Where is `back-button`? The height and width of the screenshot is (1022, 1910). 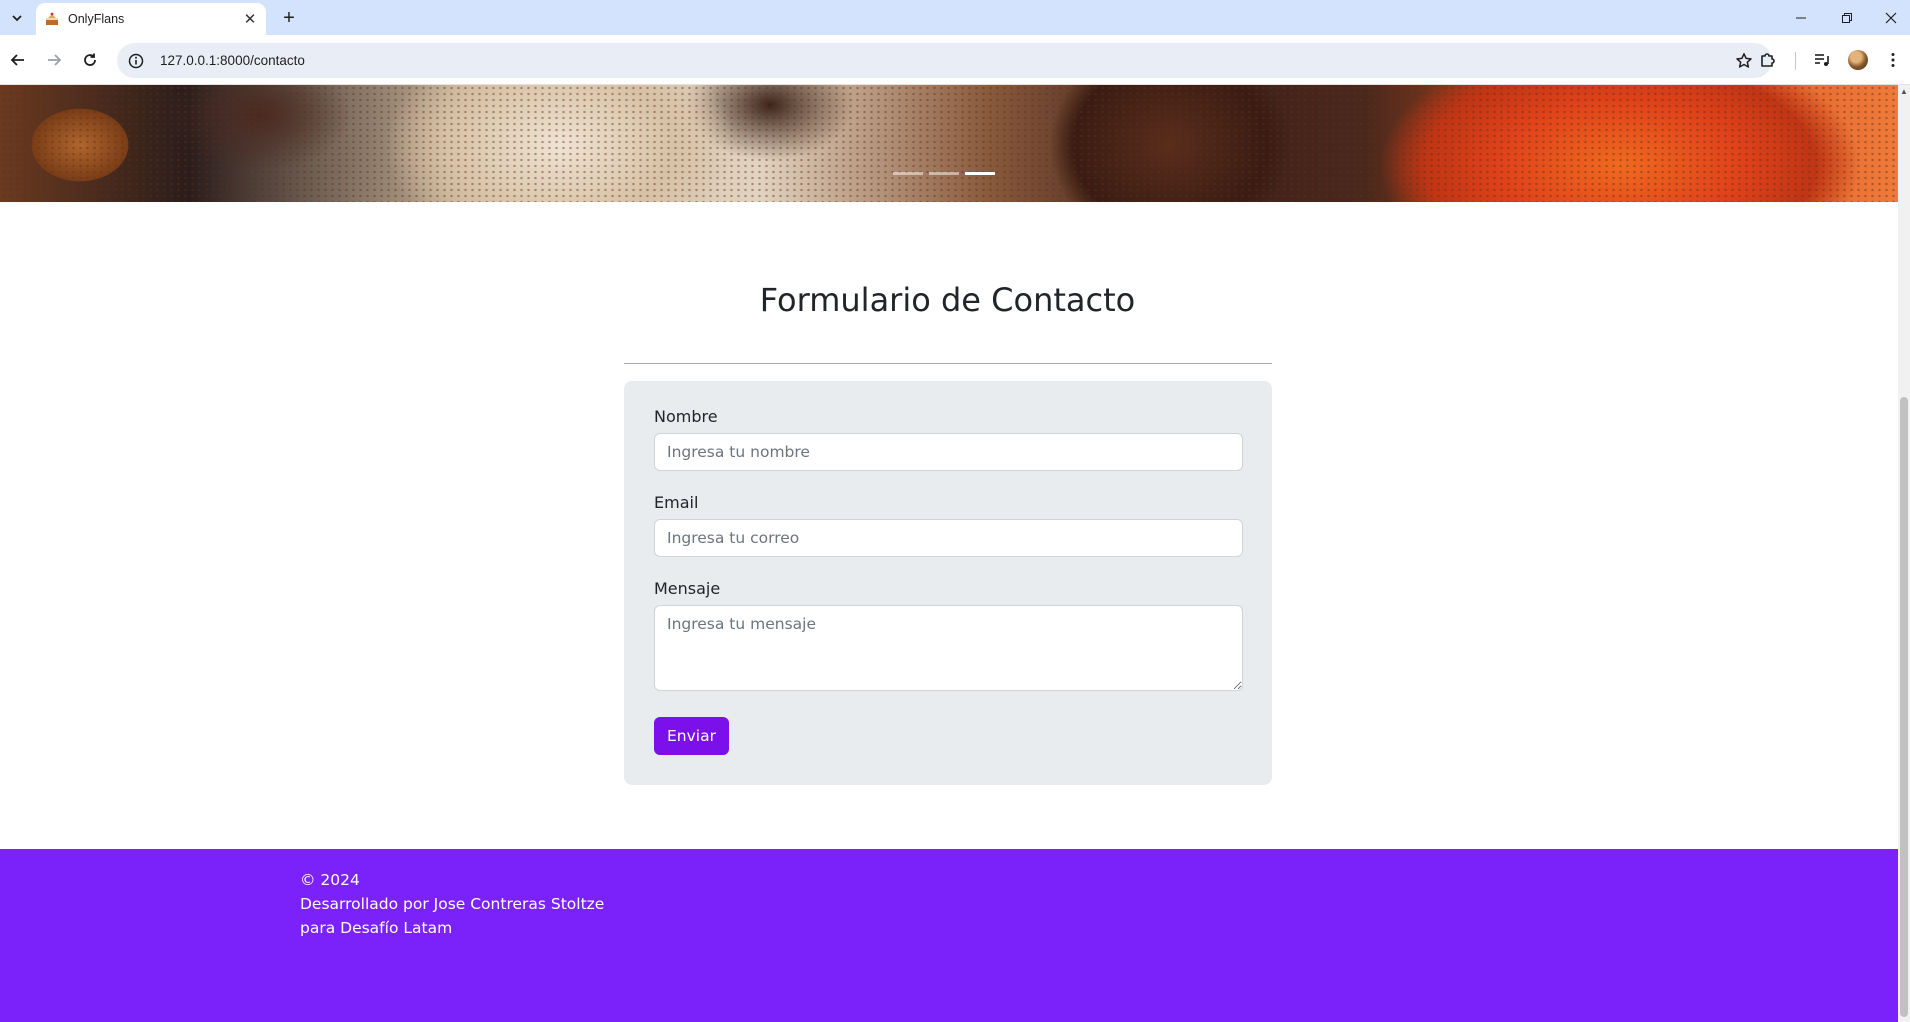 back-button is located at coordinates (18, 60).